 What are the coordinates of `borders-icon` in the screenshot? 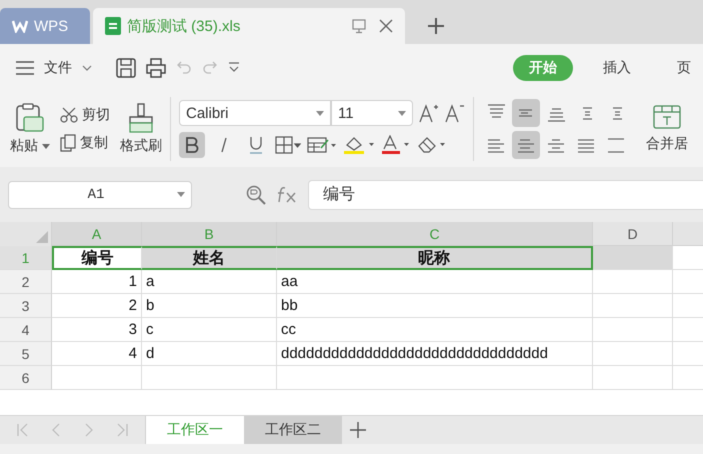 It's located at (288, 145).